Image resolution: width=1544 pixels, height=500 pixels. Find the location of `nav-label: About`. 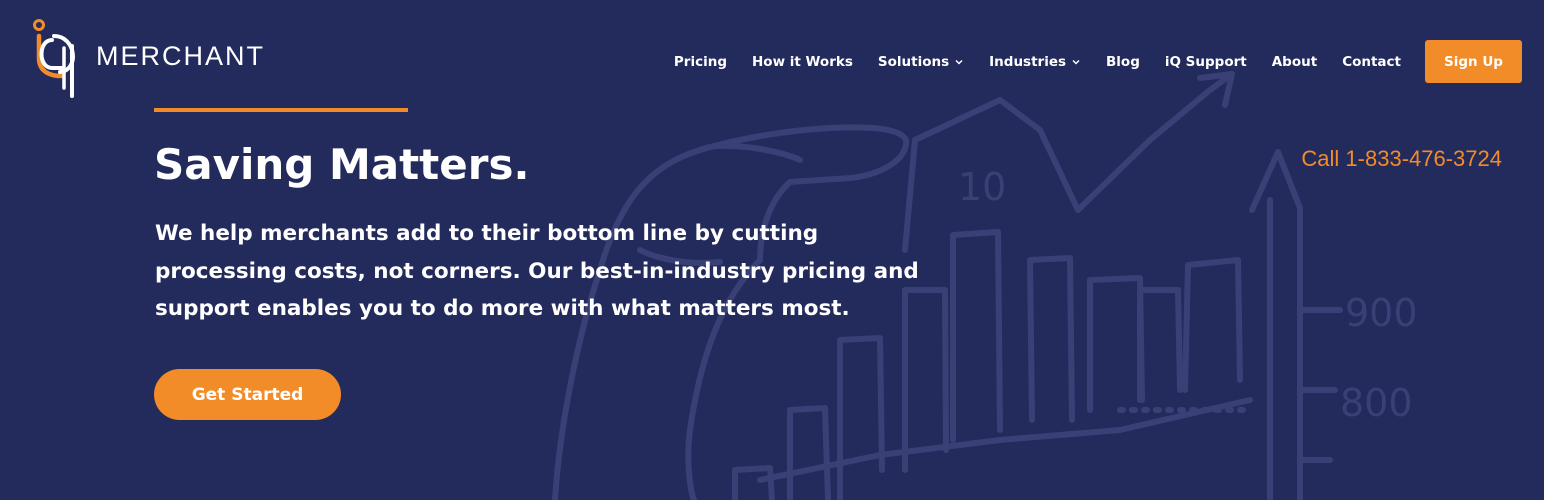

nav-label: About is located at coordinates (1294, 61).